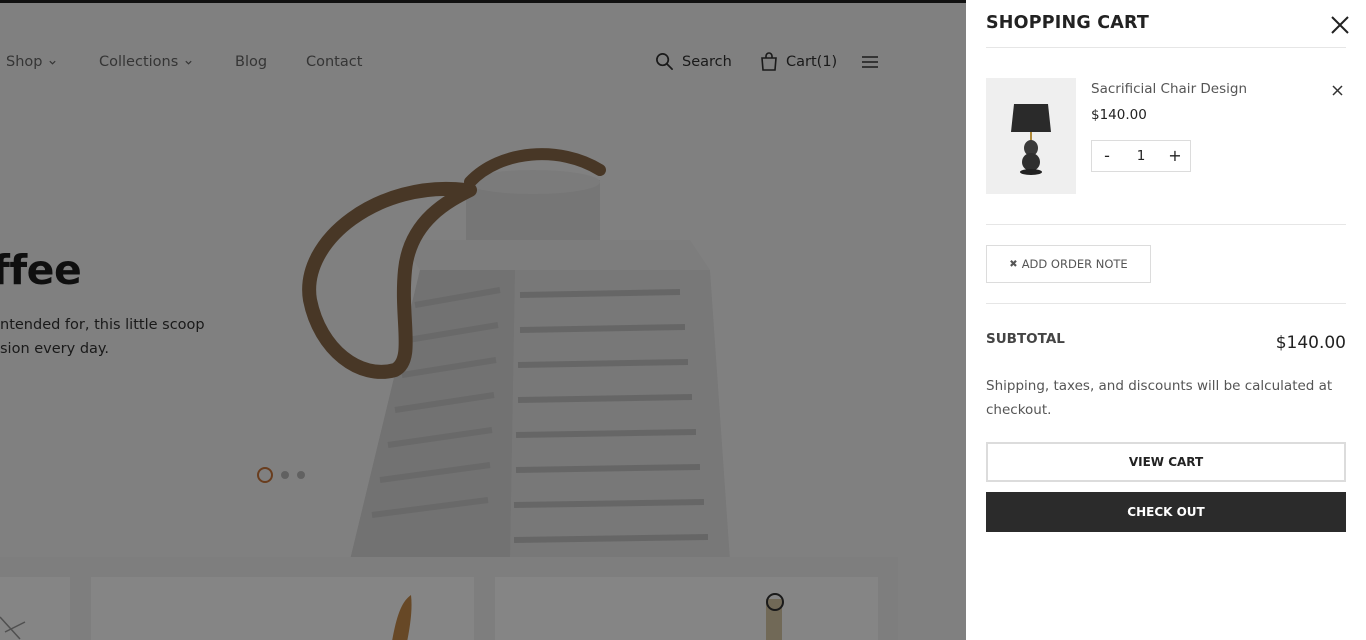  What do you see at coordinates (1169, 89) in the screenshot?
I see `cart-item-name: Sacrificial Chair Design` at bounding box center [1169, 89].